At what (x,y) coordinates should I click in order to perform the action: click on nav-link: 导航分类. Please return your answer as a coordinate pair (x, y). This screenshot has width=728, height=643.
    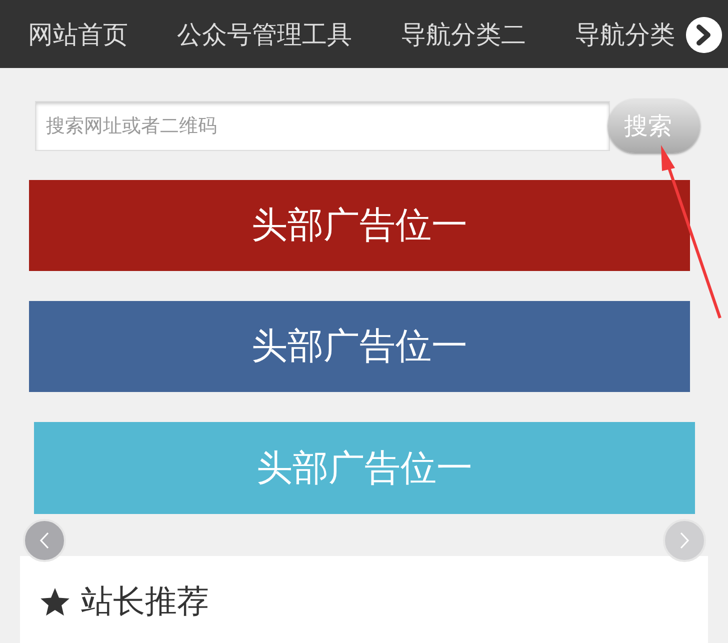
    Looking at the image, I should click on (625, 34).